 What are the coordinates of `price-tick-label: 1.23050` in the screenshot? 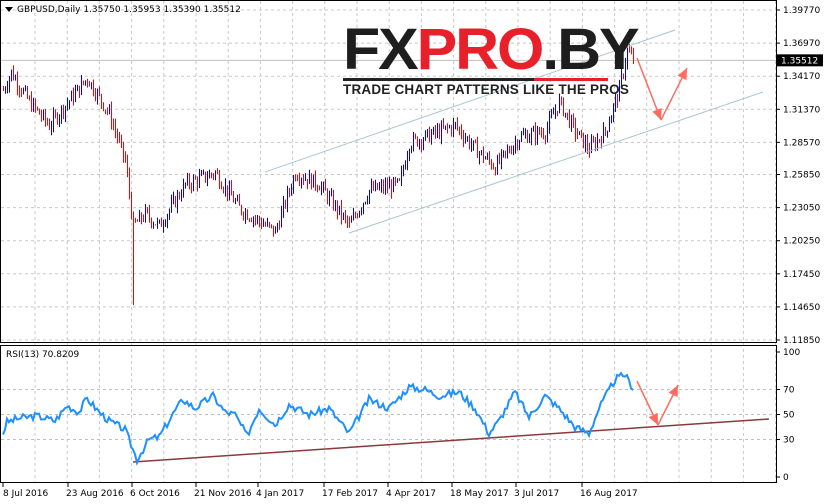 It's located at (801, 209).